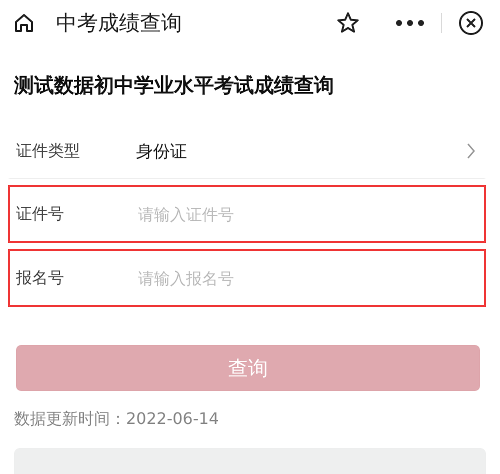  I want to click on page-title: 测试数据初中学业水平考试成绩查询, so click(173, 85).